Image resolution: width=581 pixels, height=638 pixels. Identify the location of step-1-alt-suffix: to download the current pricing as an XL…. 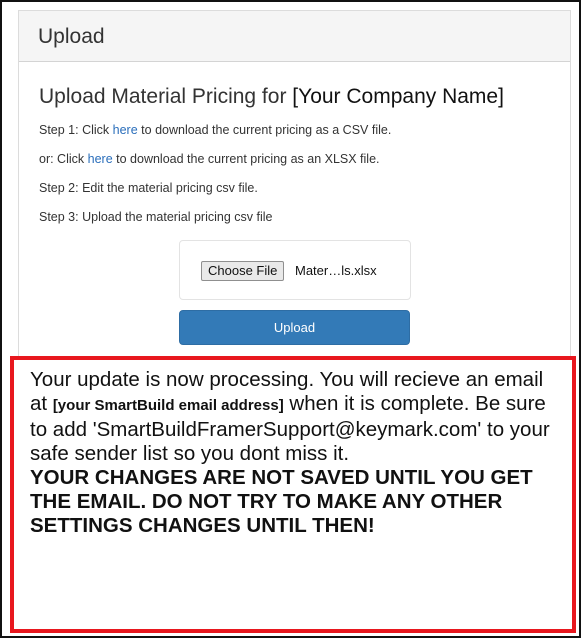
(248, 159).